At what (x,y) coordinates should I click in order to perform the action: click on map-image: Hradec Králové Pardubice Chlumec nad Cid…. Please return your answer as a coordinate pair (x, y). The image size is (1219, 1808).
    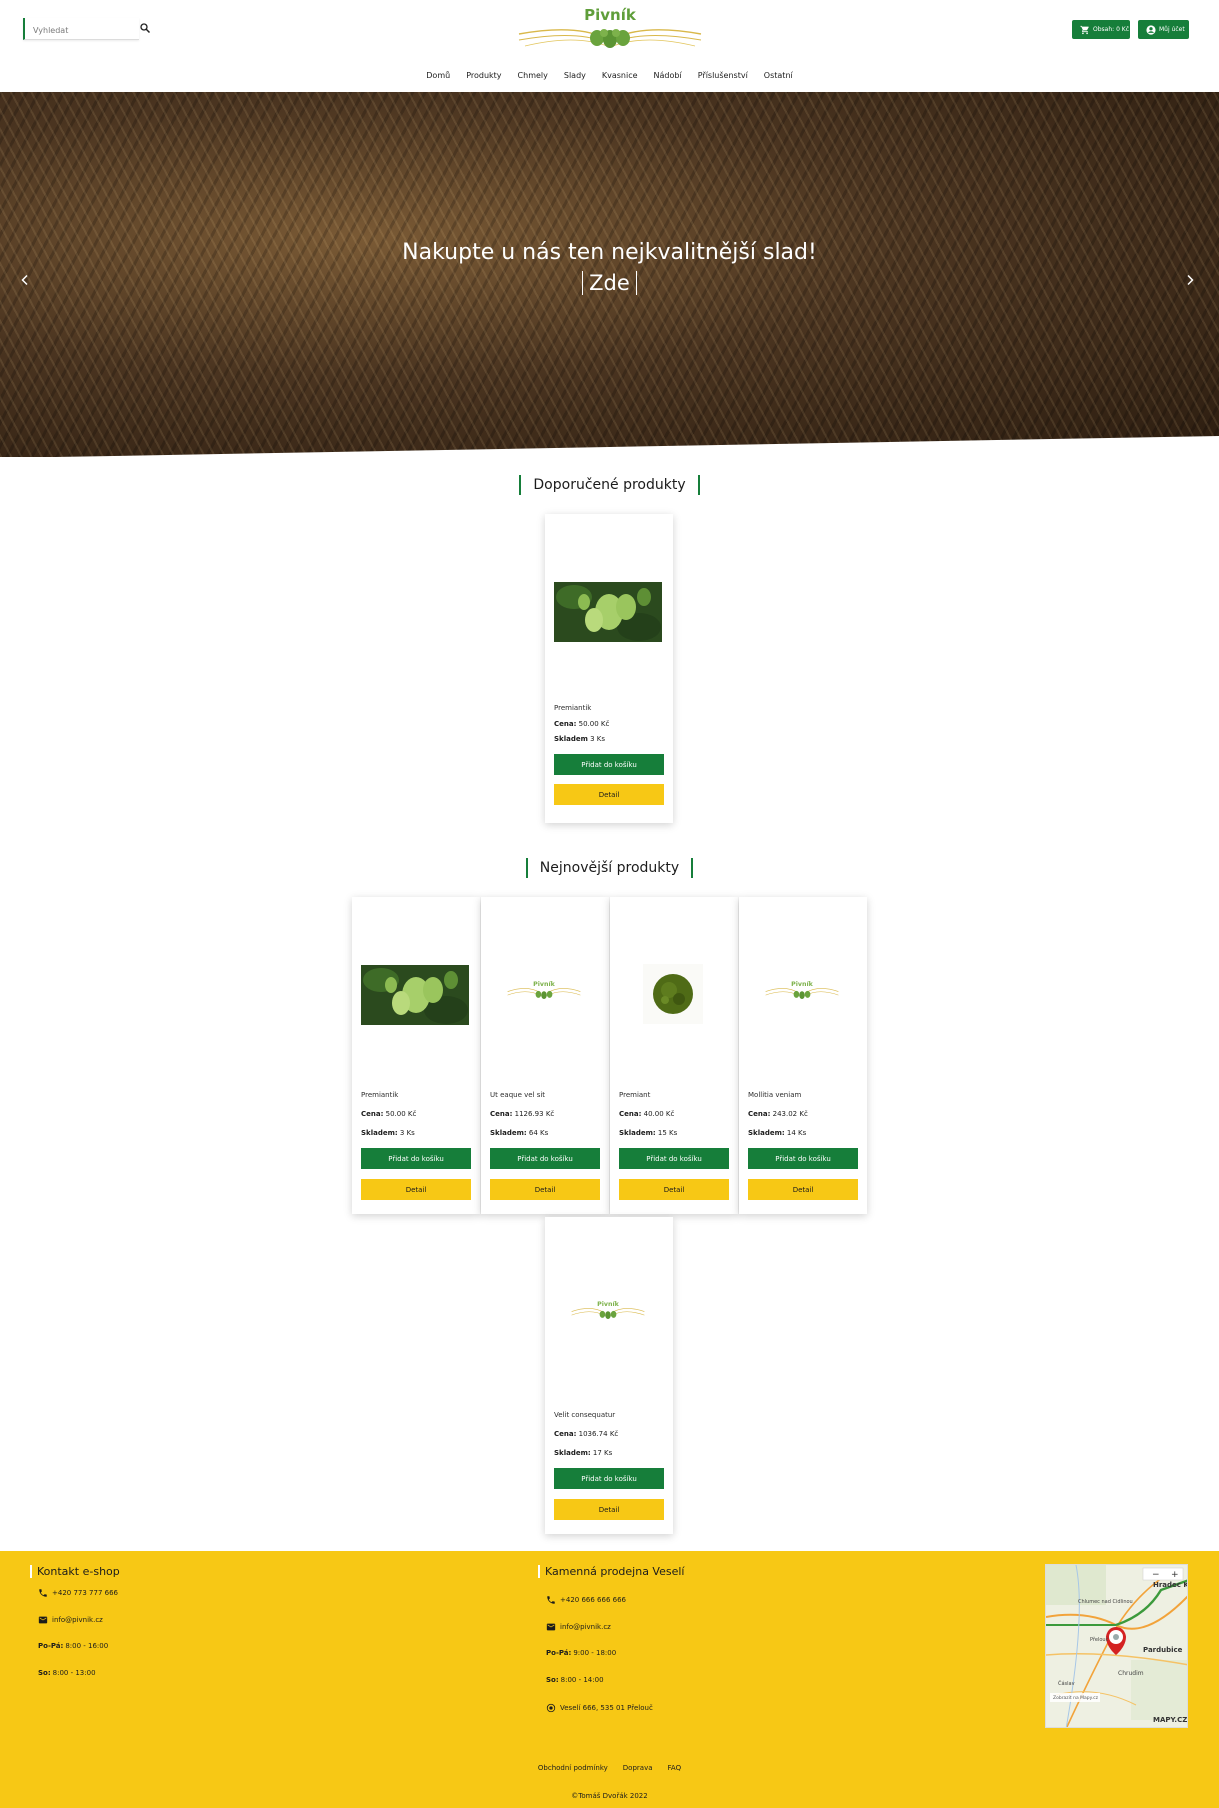
    Looking at the image, I should click on (1116, 1646).